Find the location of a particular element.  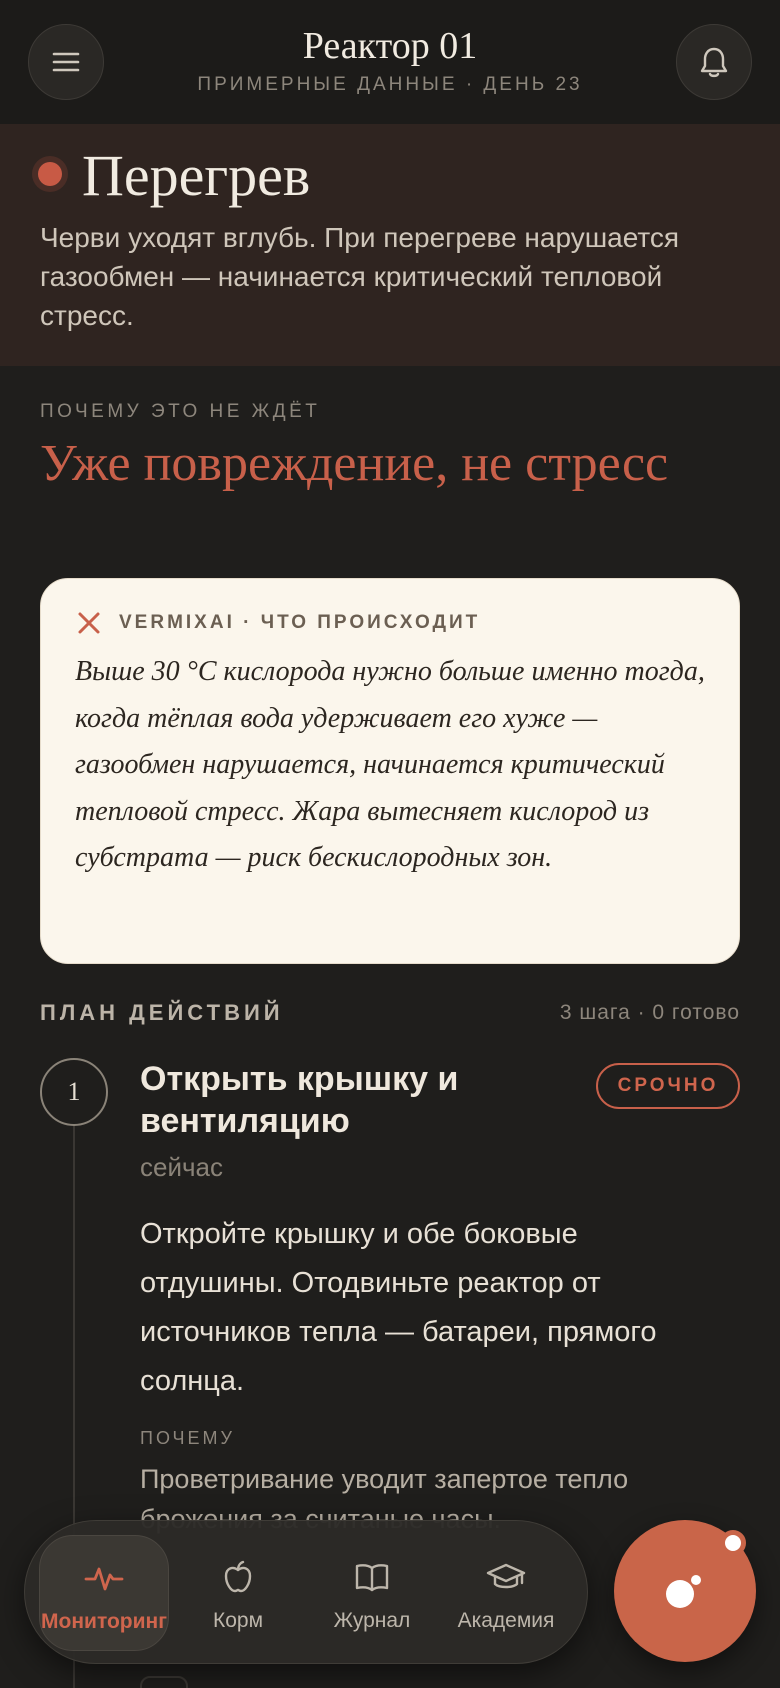

plan-heading: ПЛАН ДЕЙСТВИЙ is located at coordinates (162, 1012).